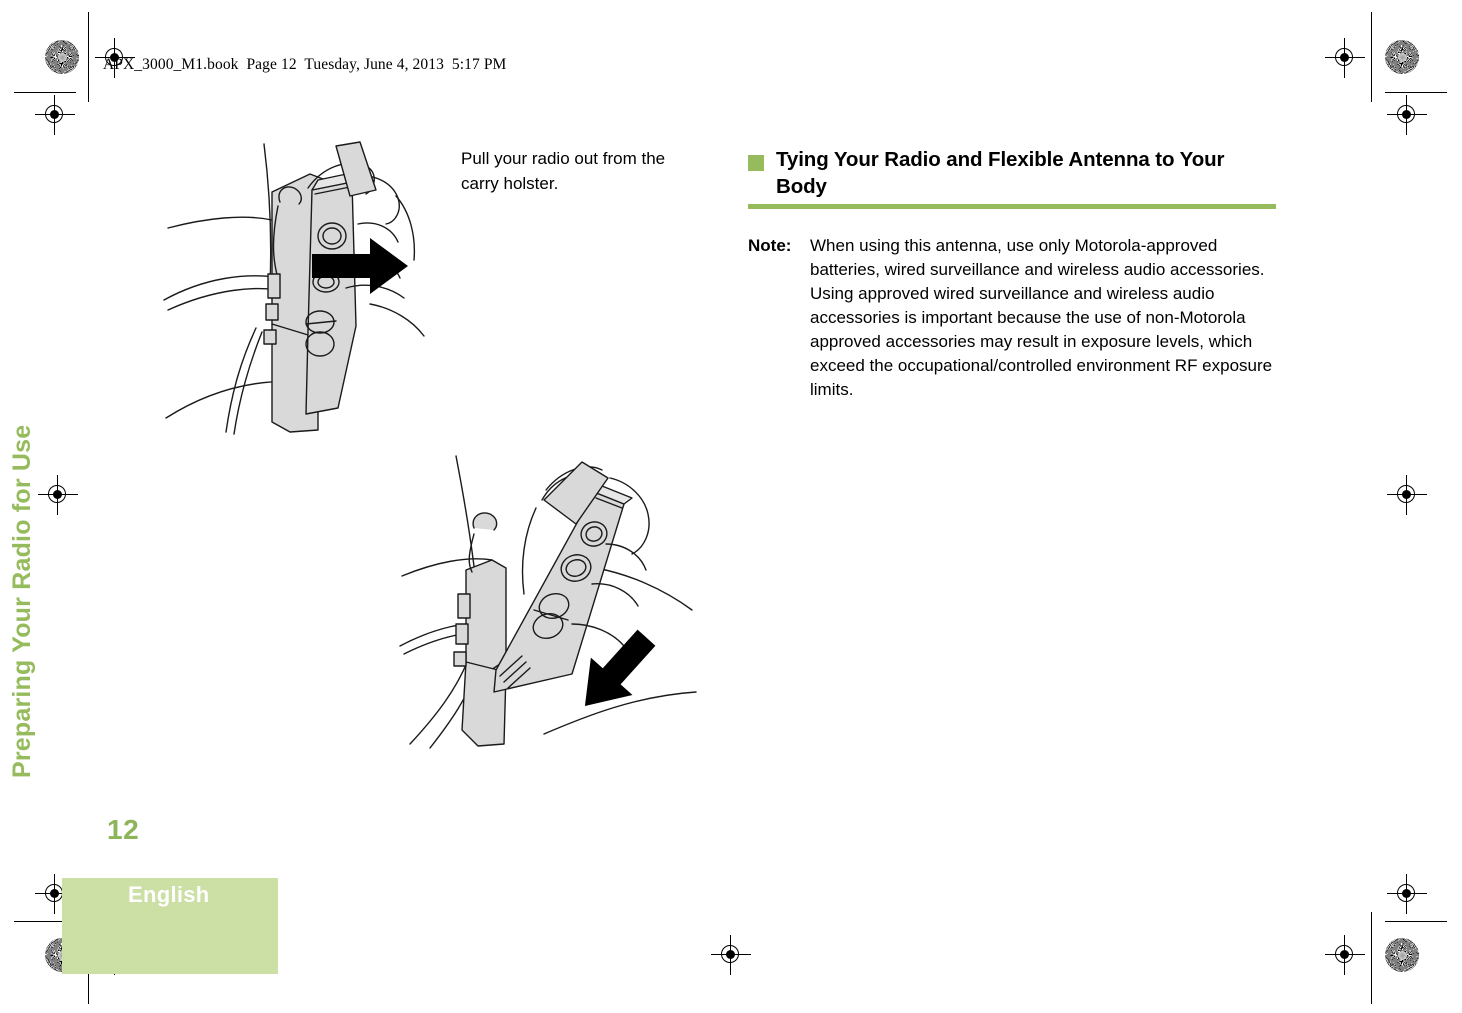 This screenshot has height=1013, width=1462. Describe the element at coordinates (1402, 955) in the screenshot. I see `rosette-mark-bottom-right` at that location.